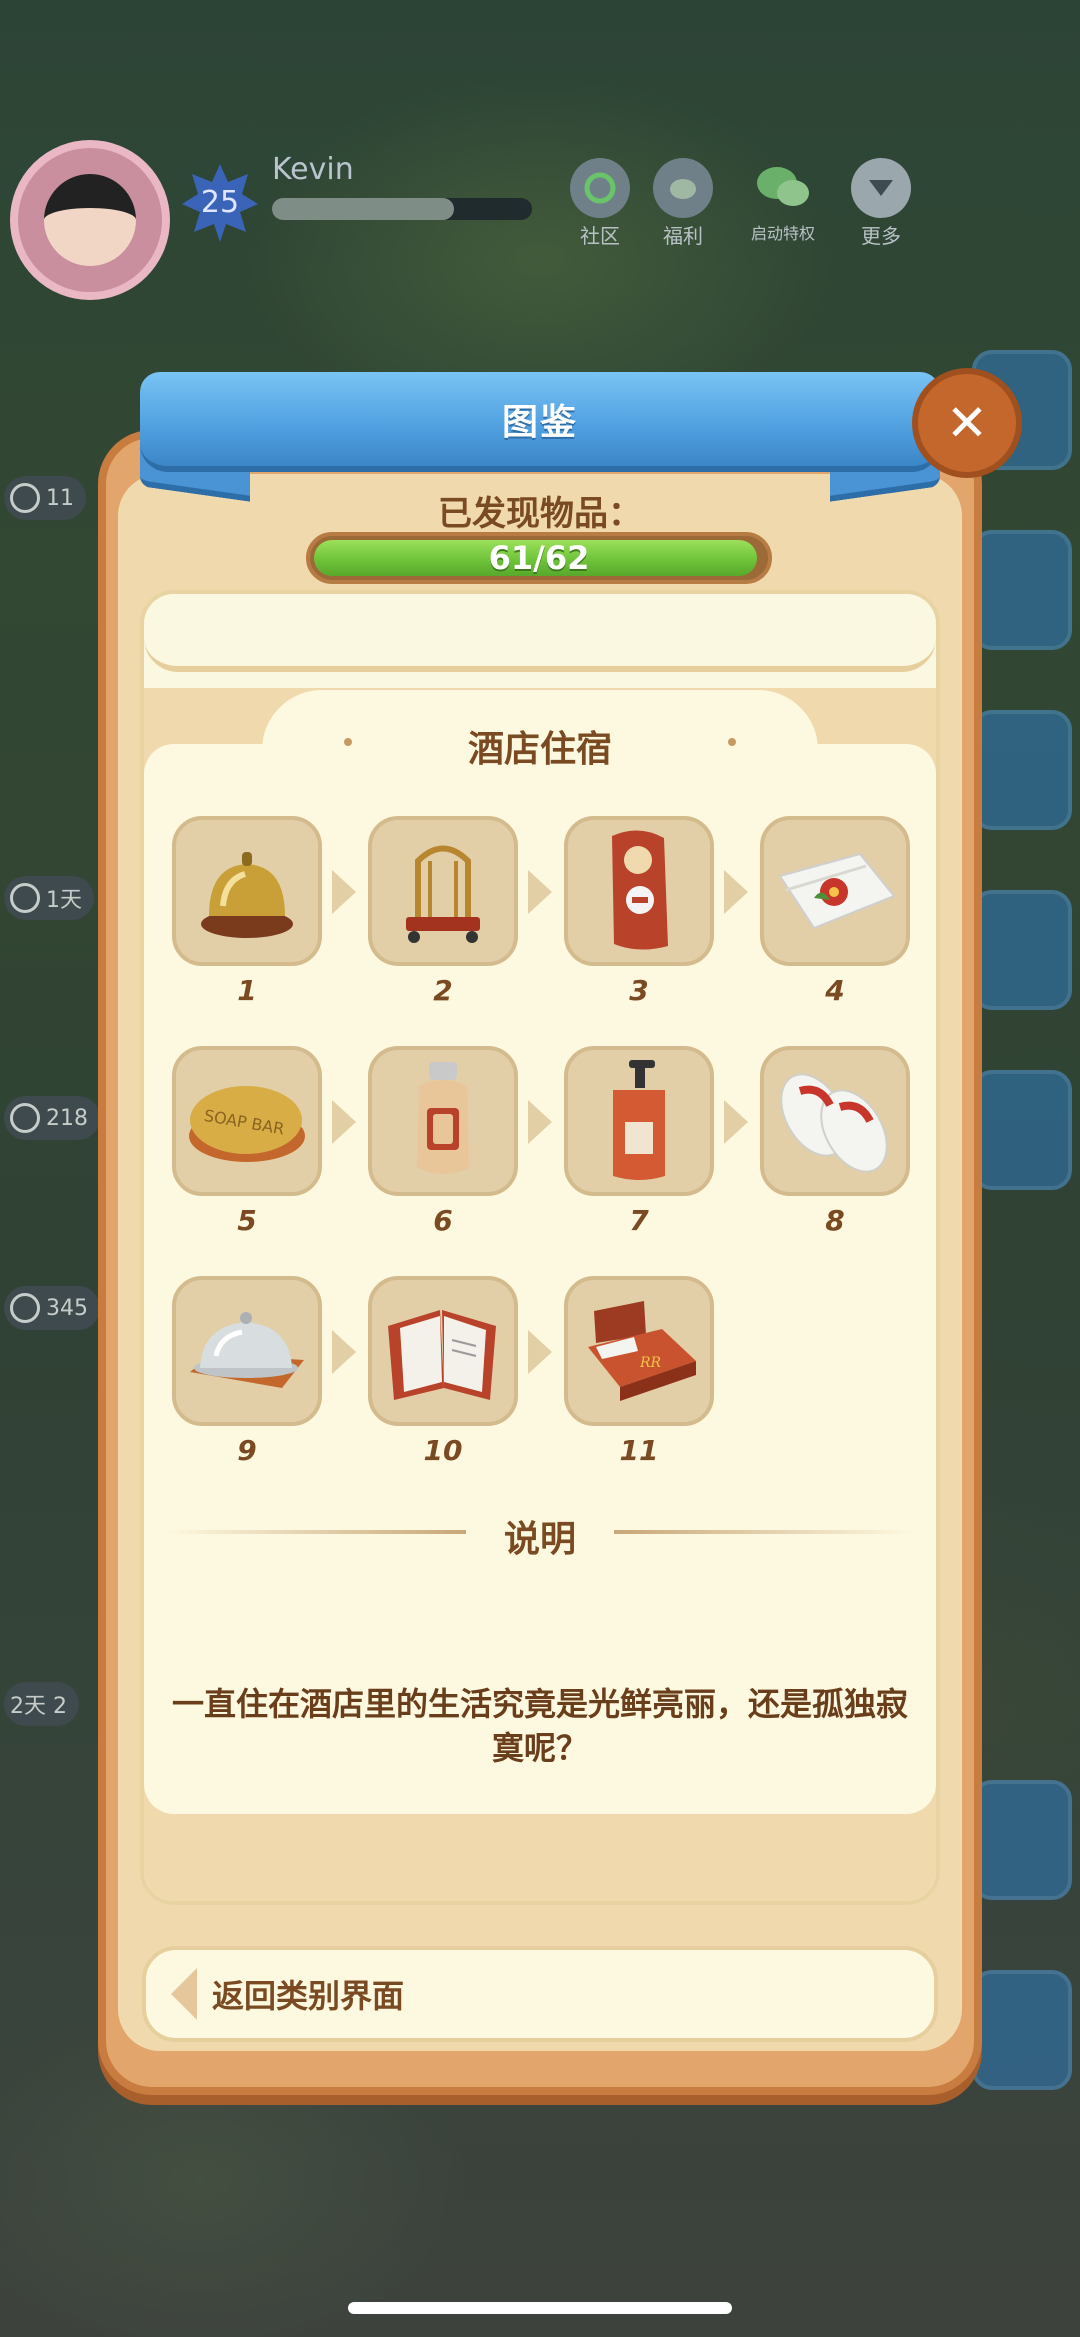  What do you see at coordinates (313, 169) in the screenshot?
I see `player-name: Kevin` at bounding box center [313, 169].